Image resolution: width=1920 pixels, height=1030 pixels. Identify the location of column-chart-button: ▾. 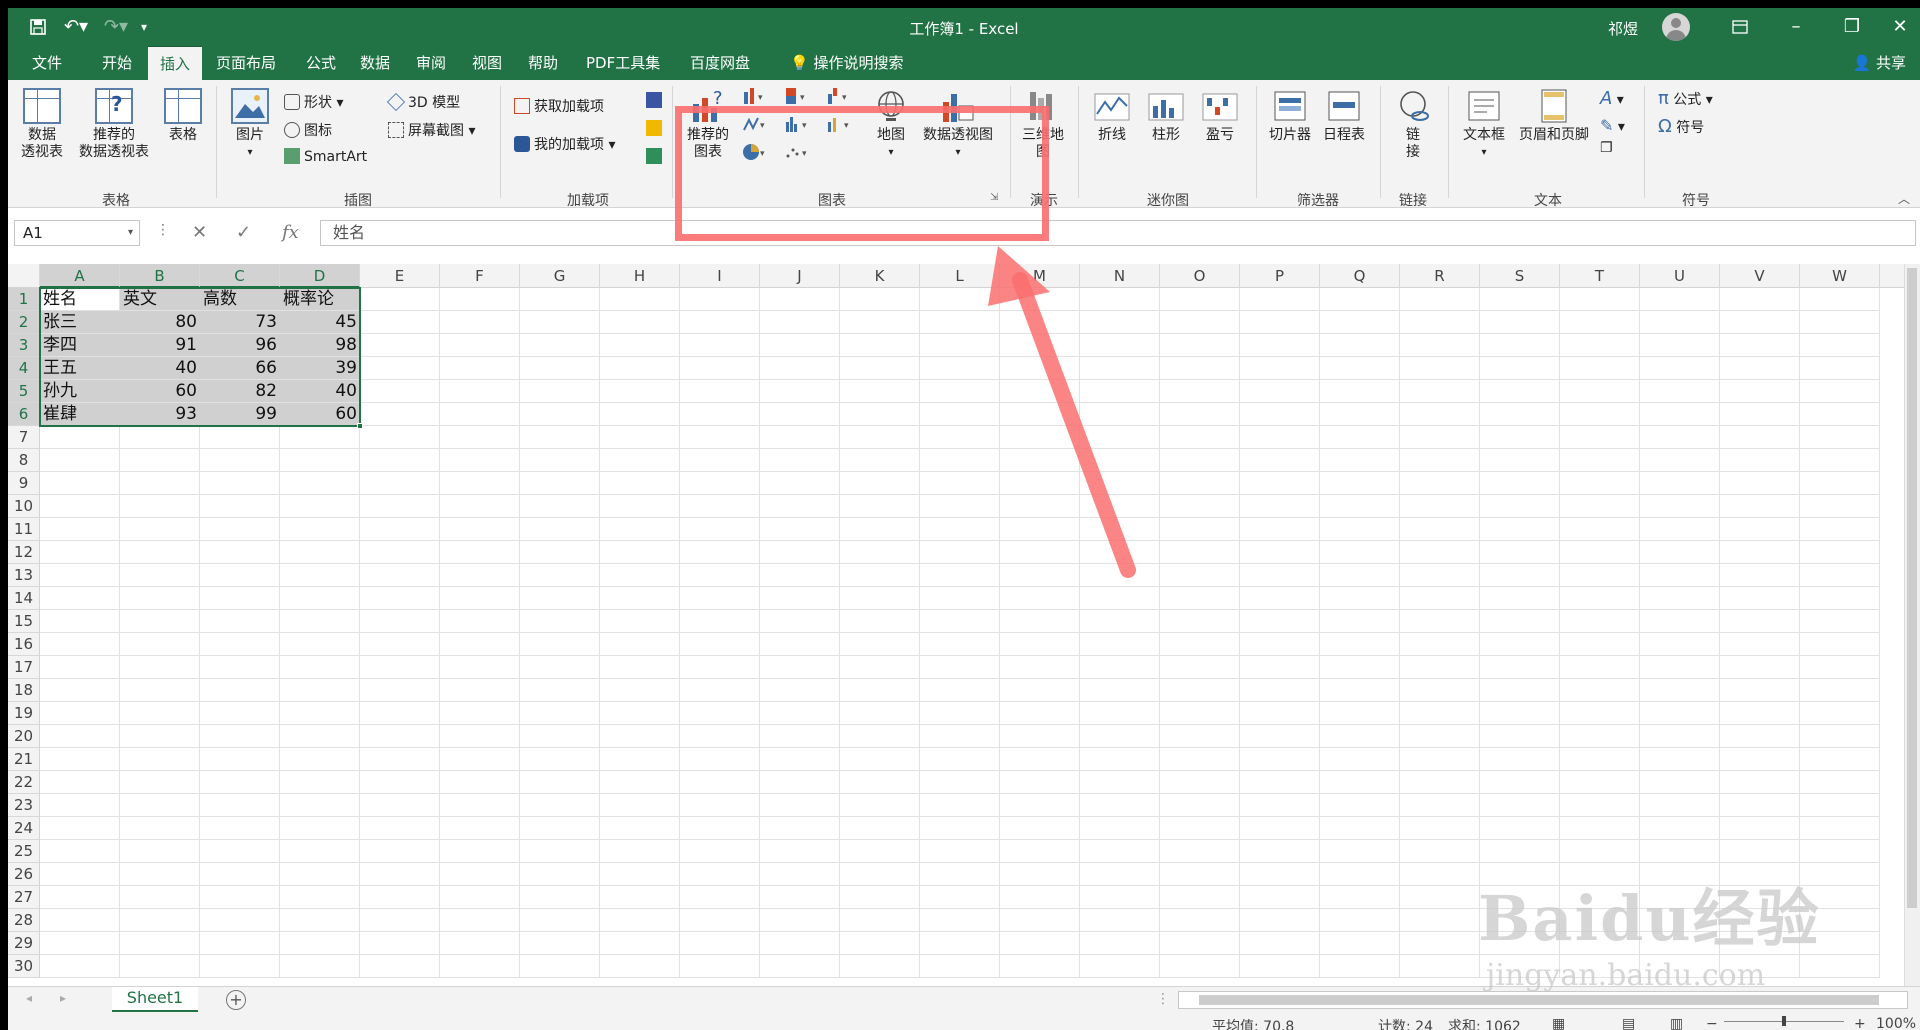
(756, 97).